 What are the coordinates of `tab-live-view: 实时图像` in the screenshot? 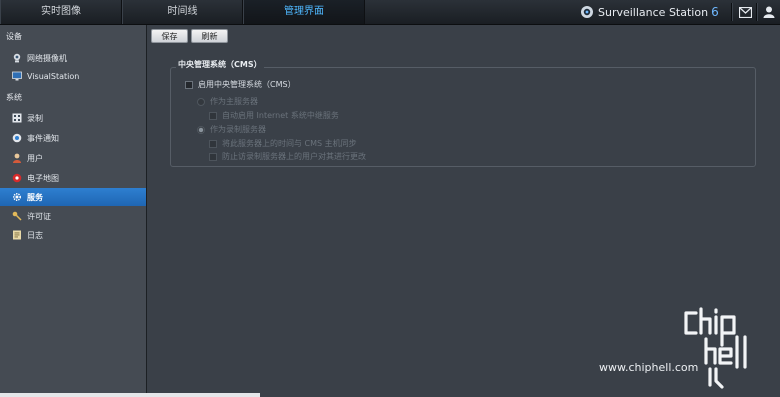 It's located at (61, 12).